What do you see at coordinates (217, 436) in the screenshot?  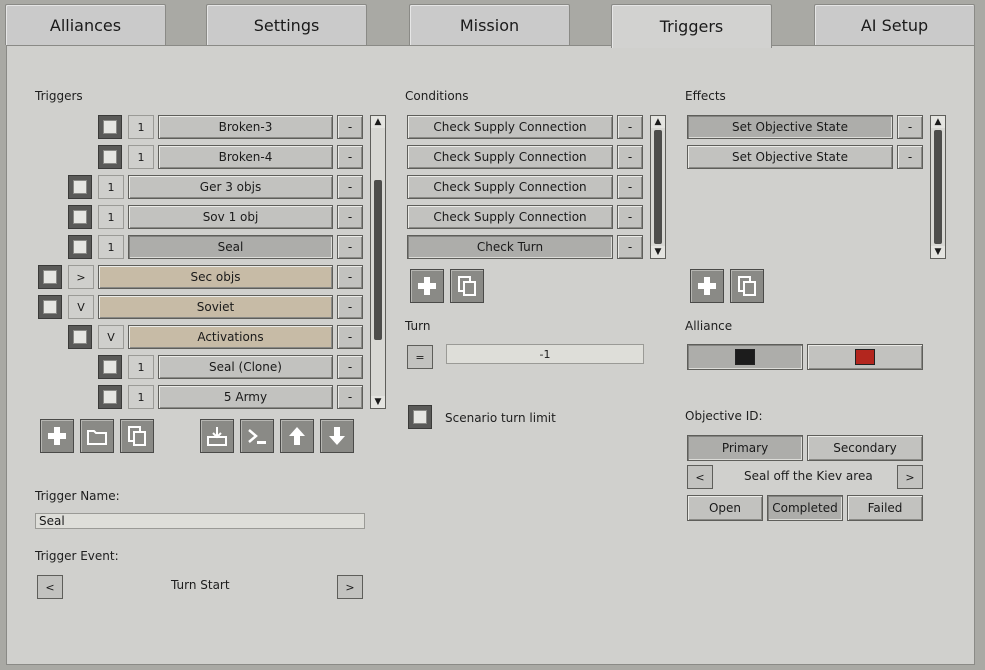 I see `import-icon` at bounding box center [217, 436].